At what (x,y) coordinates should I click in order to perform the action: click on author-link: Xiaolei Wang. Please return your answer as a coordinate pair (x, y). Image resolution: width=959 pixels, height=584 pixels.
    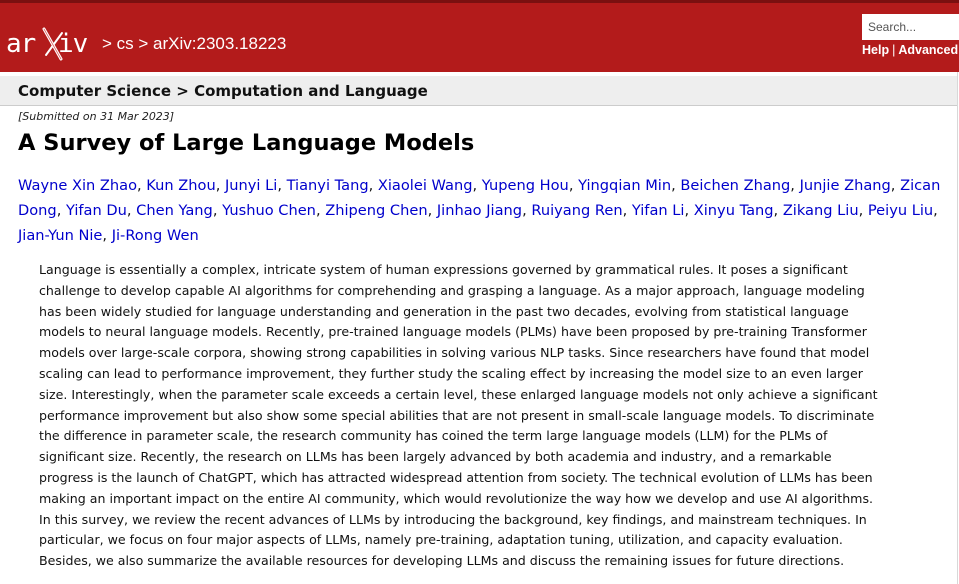
    Looking at the image, I should click on (425, 185).